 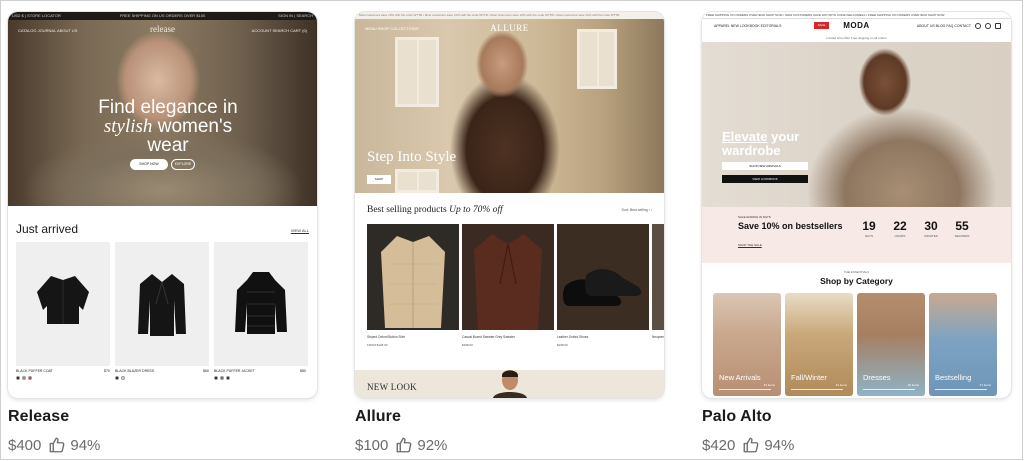 I want to click on topbar-center-text: FREE SHIPPING ON US ORDERS OVER $100, so click(x=162, y=15).